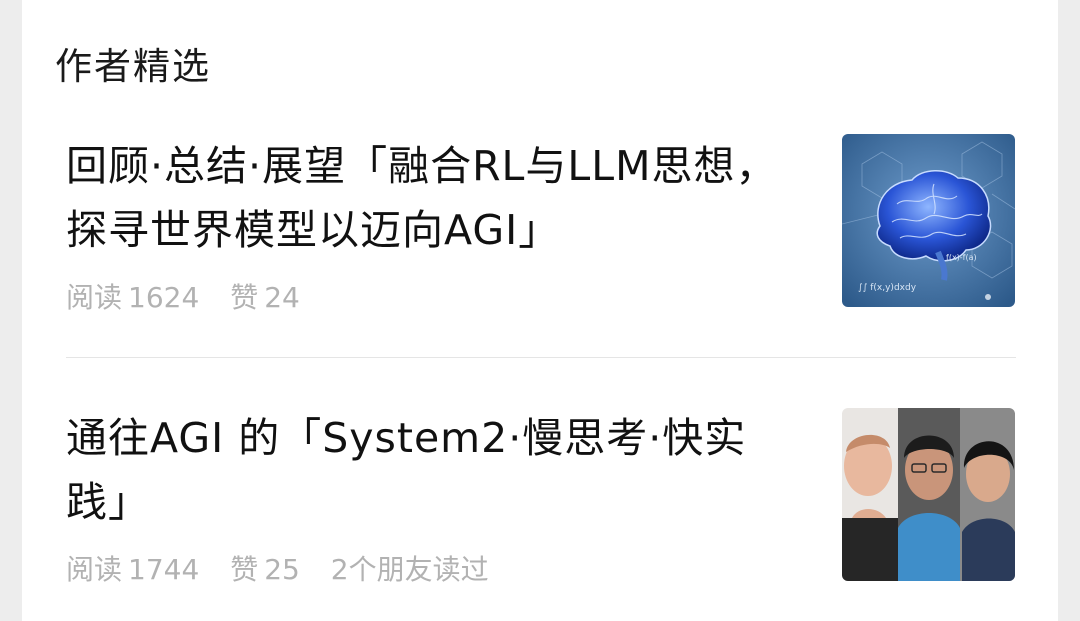 This screenshot has width=1080, height=621. What do you see at coordinates (282, 569) in the screenshot?
I see `like-count: 25` at bounding box center [282, 569].